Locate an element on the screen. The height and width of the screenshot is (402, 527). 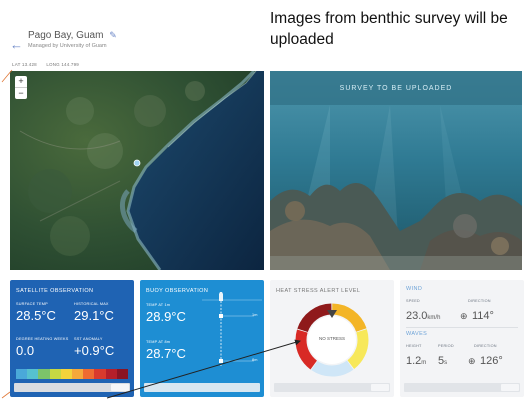
wave-height: 1.2m is located at coordinates (416, 360).